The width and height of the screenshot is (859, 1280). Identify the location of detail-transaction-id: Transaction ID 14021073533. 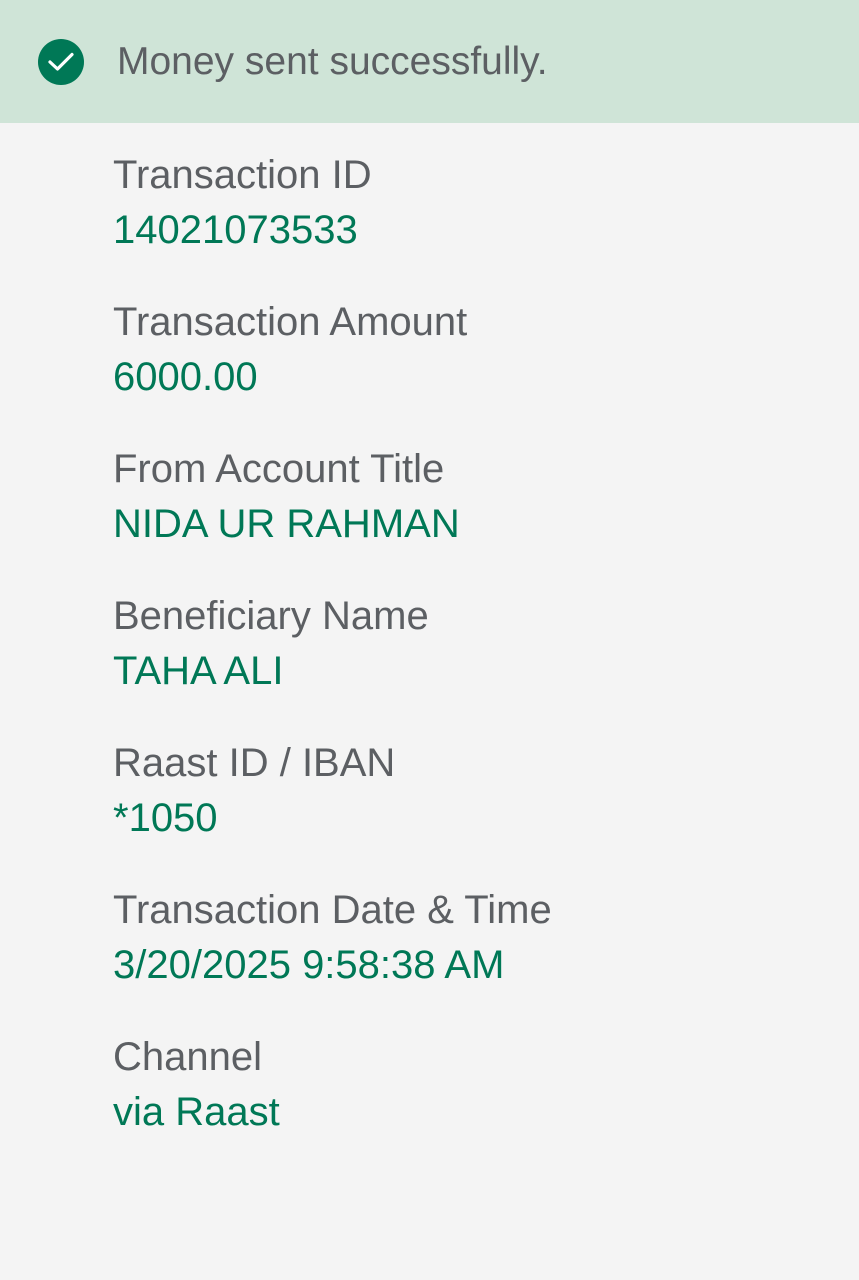
(473, 221).